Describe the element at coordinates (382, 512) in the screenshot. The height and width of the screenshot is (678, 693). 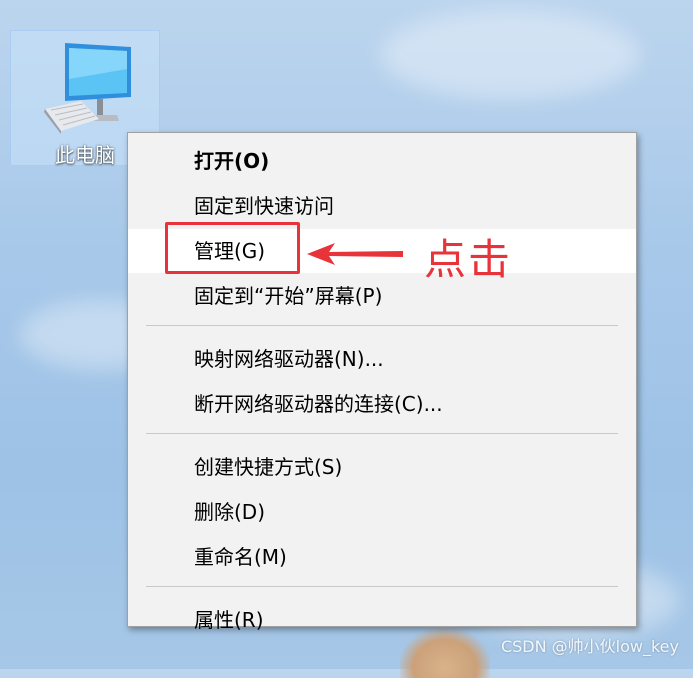
I see `menu-item: 删除(D)` at that location.